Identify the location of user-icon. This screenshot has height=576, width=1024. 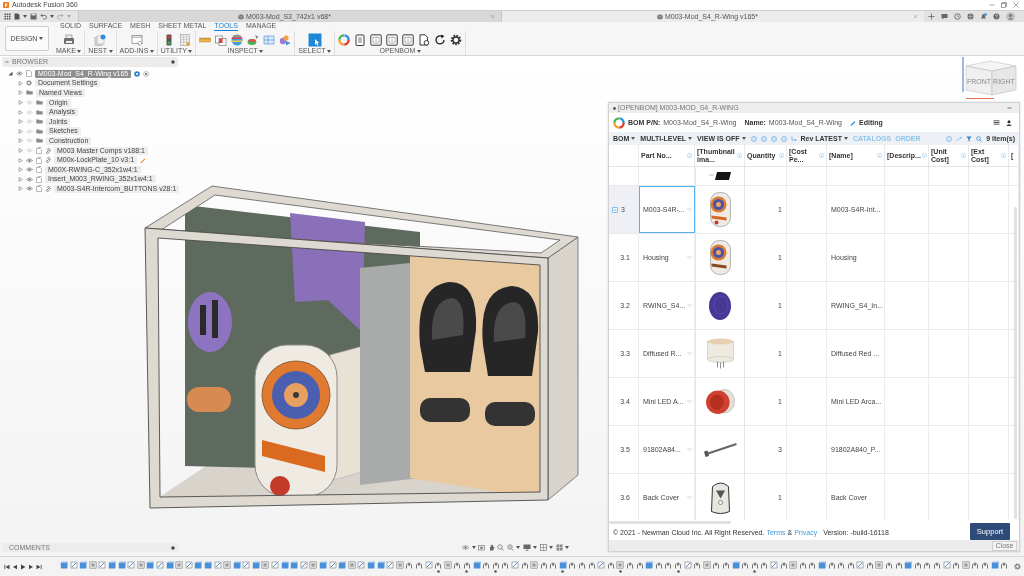
(1009, 122).